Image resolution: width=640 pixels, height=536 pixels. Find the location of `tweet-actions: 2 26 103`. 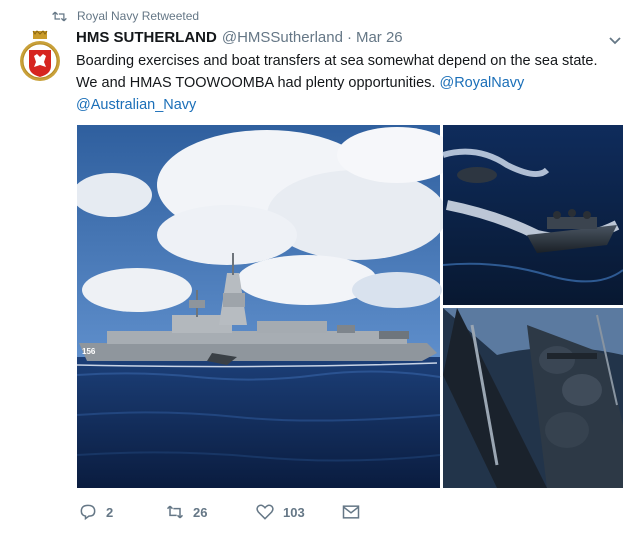

tweet-actions: 2 26 103 is located at coordinates (223, 512).